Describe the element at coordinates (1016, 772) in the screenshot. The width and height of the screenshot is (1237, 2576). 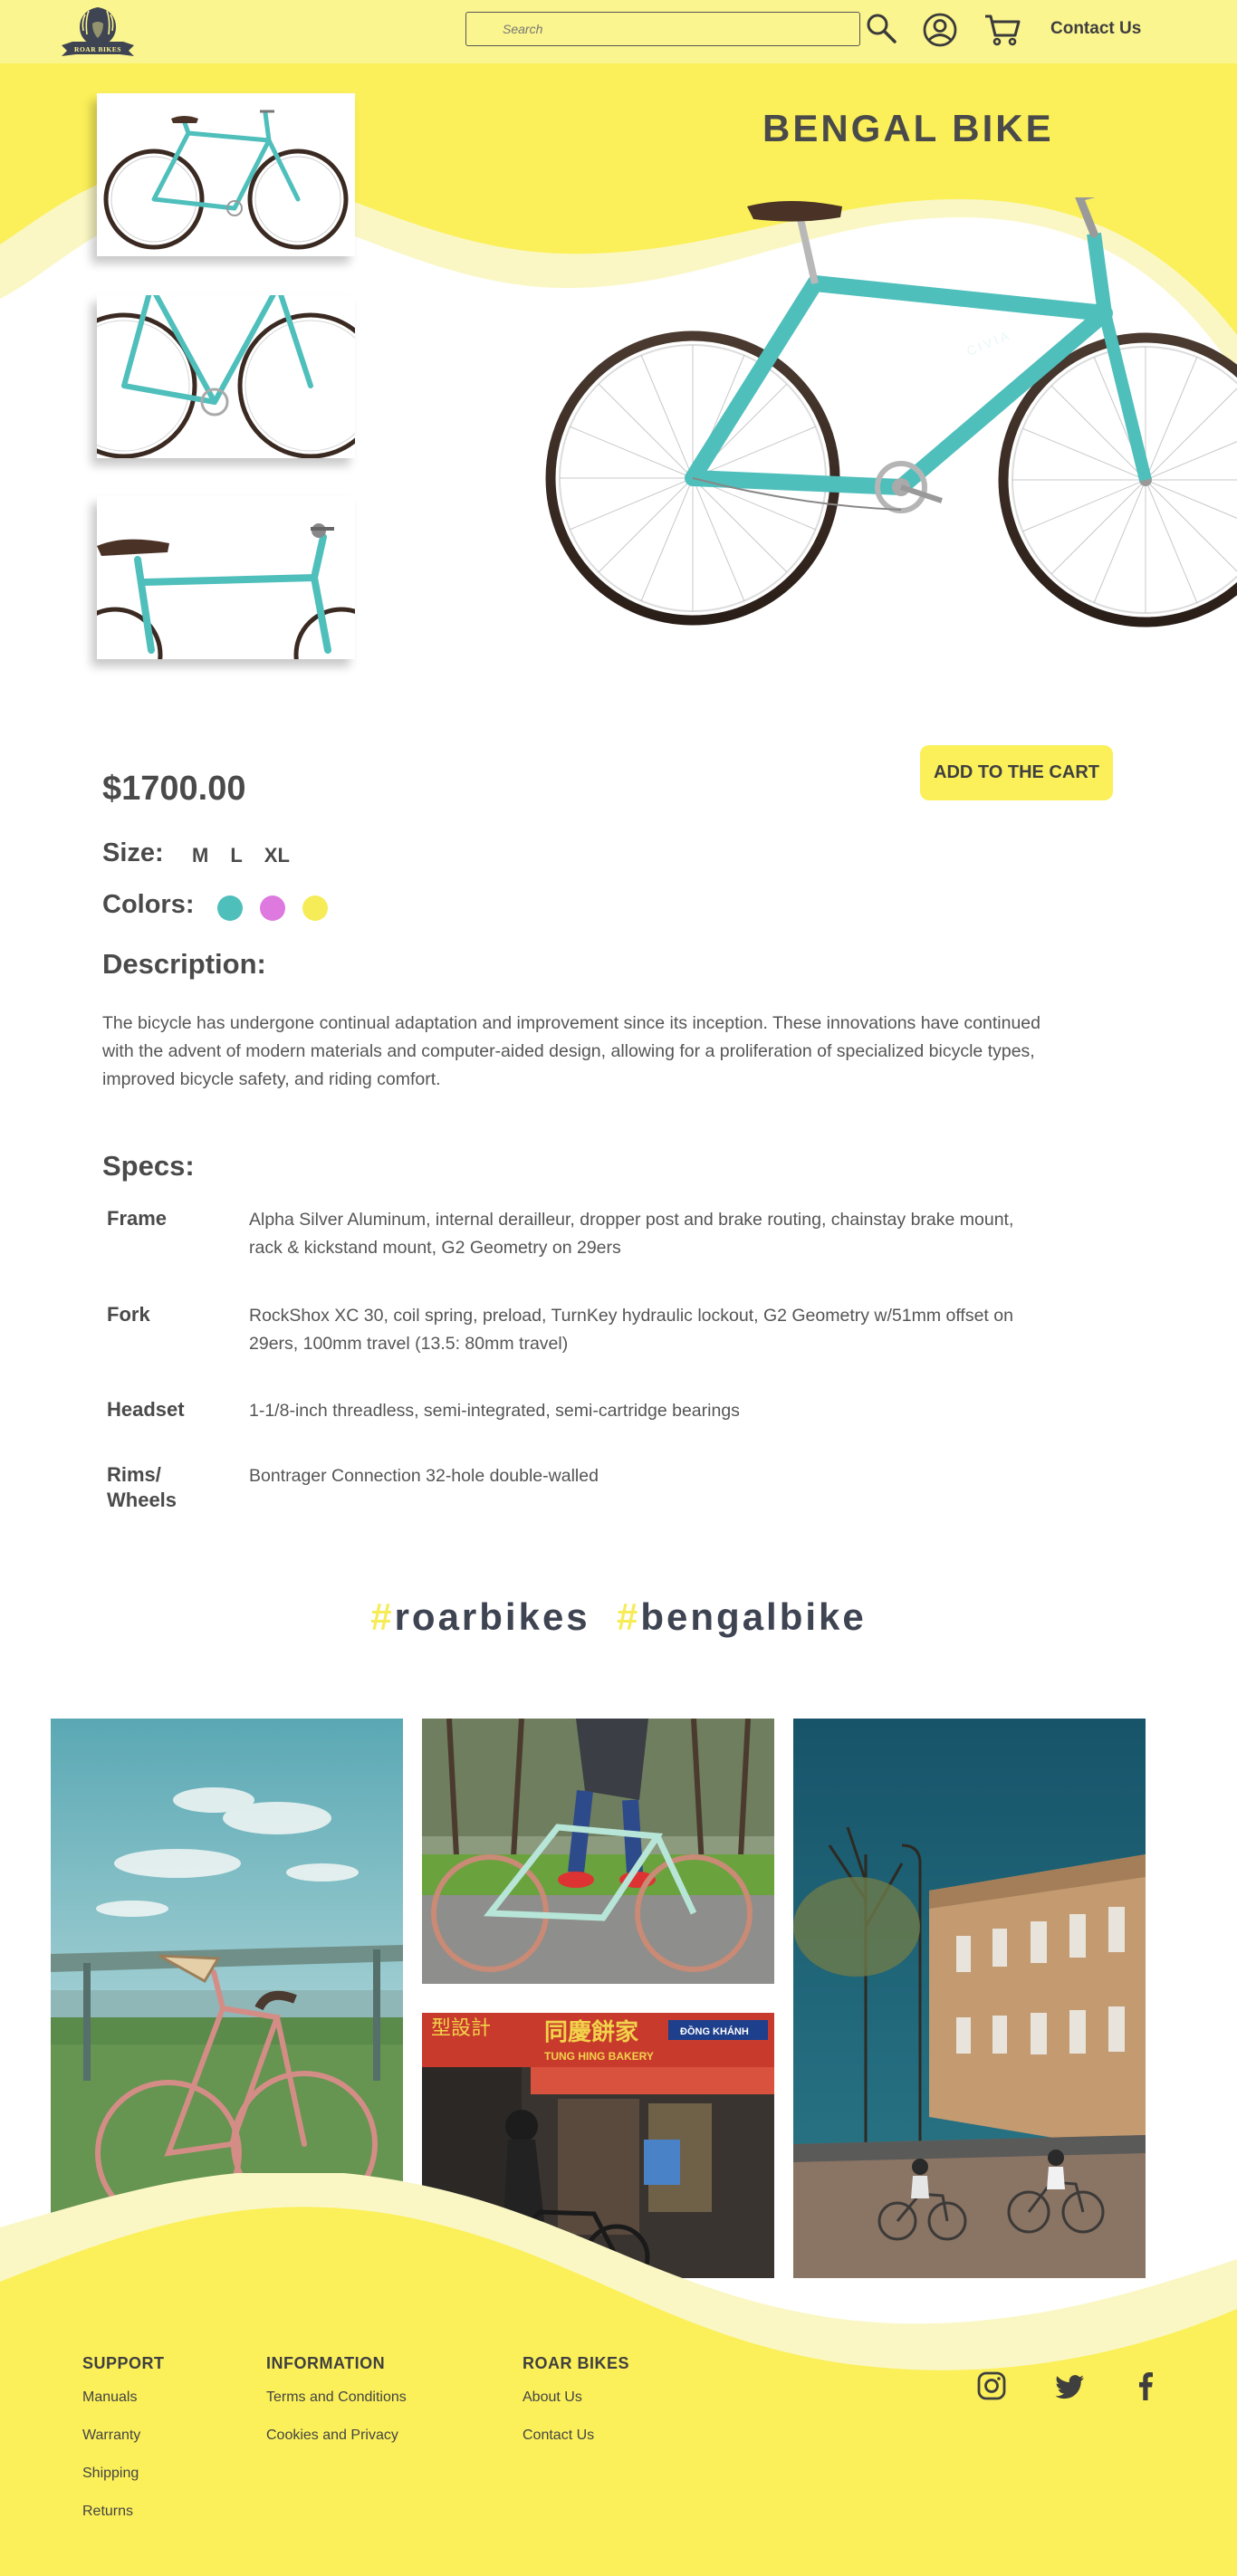
I see `add-to-cart-button: ADD TO THE CART` at that location.